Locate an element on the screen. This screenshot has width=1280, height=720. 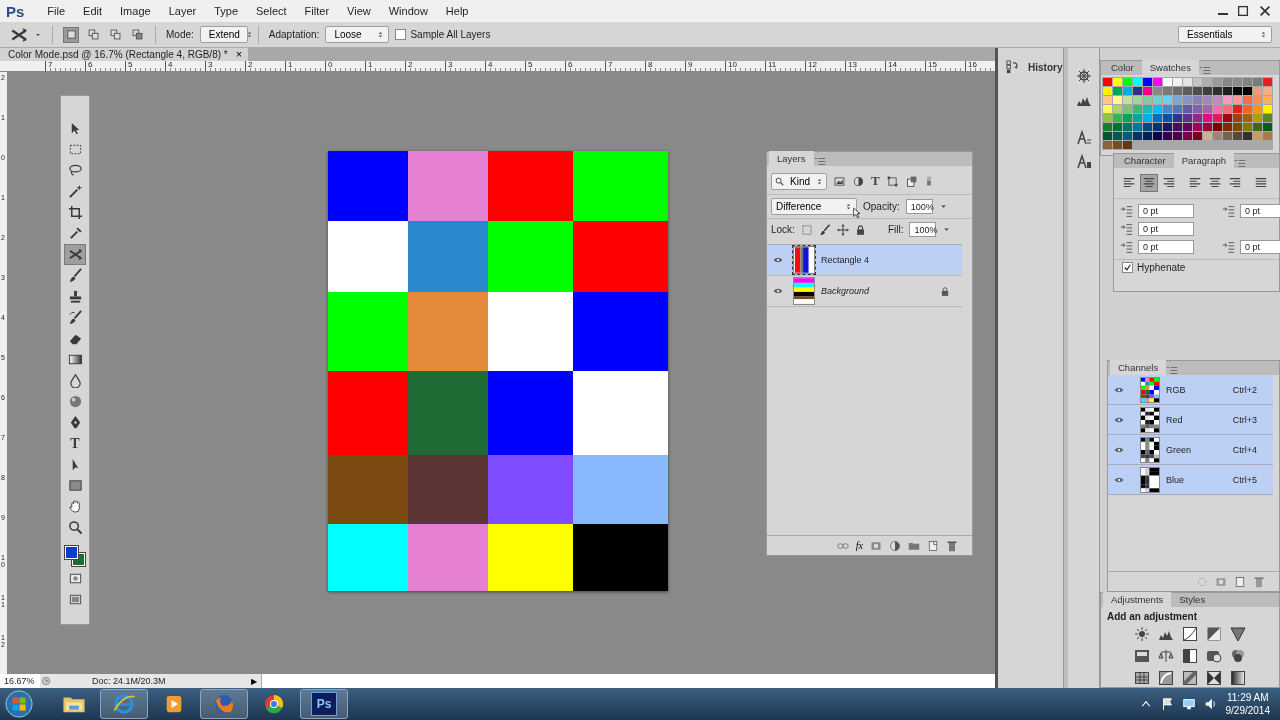
layer-row: Rectangle 4 is located at coordinates (864, 260).